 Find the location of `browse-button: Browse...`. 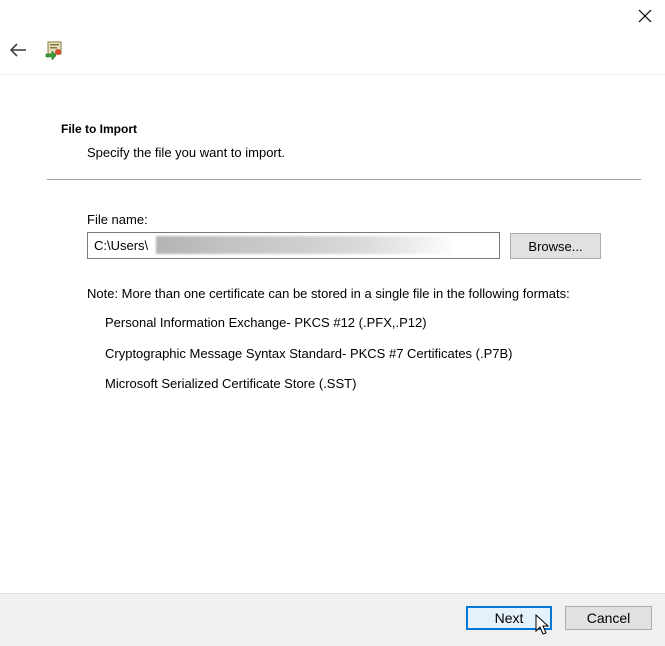

browse-button: Browse... is located at coordinates (555, 246).